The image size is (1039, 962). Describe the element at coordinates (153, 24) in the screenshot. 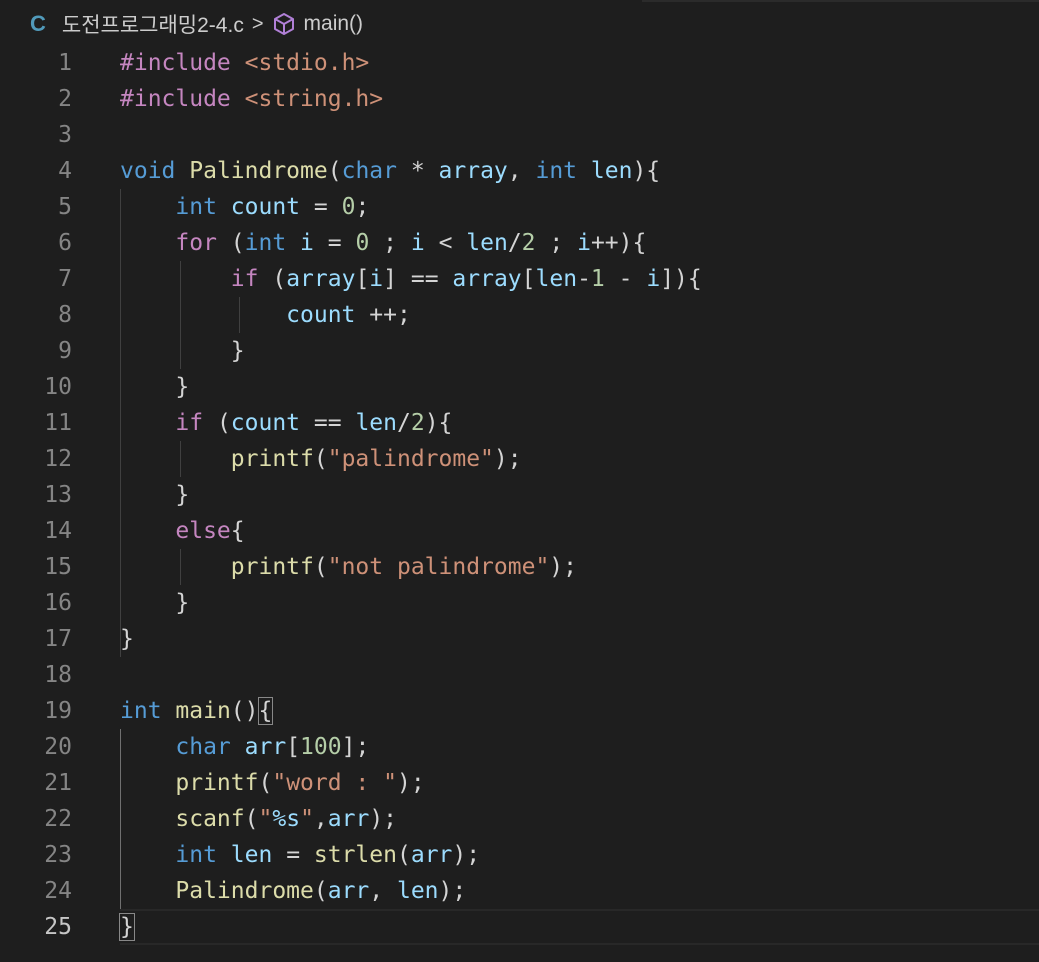

I see `breadcrumb-file: 도전프로그래밍2-4.c` at that location.